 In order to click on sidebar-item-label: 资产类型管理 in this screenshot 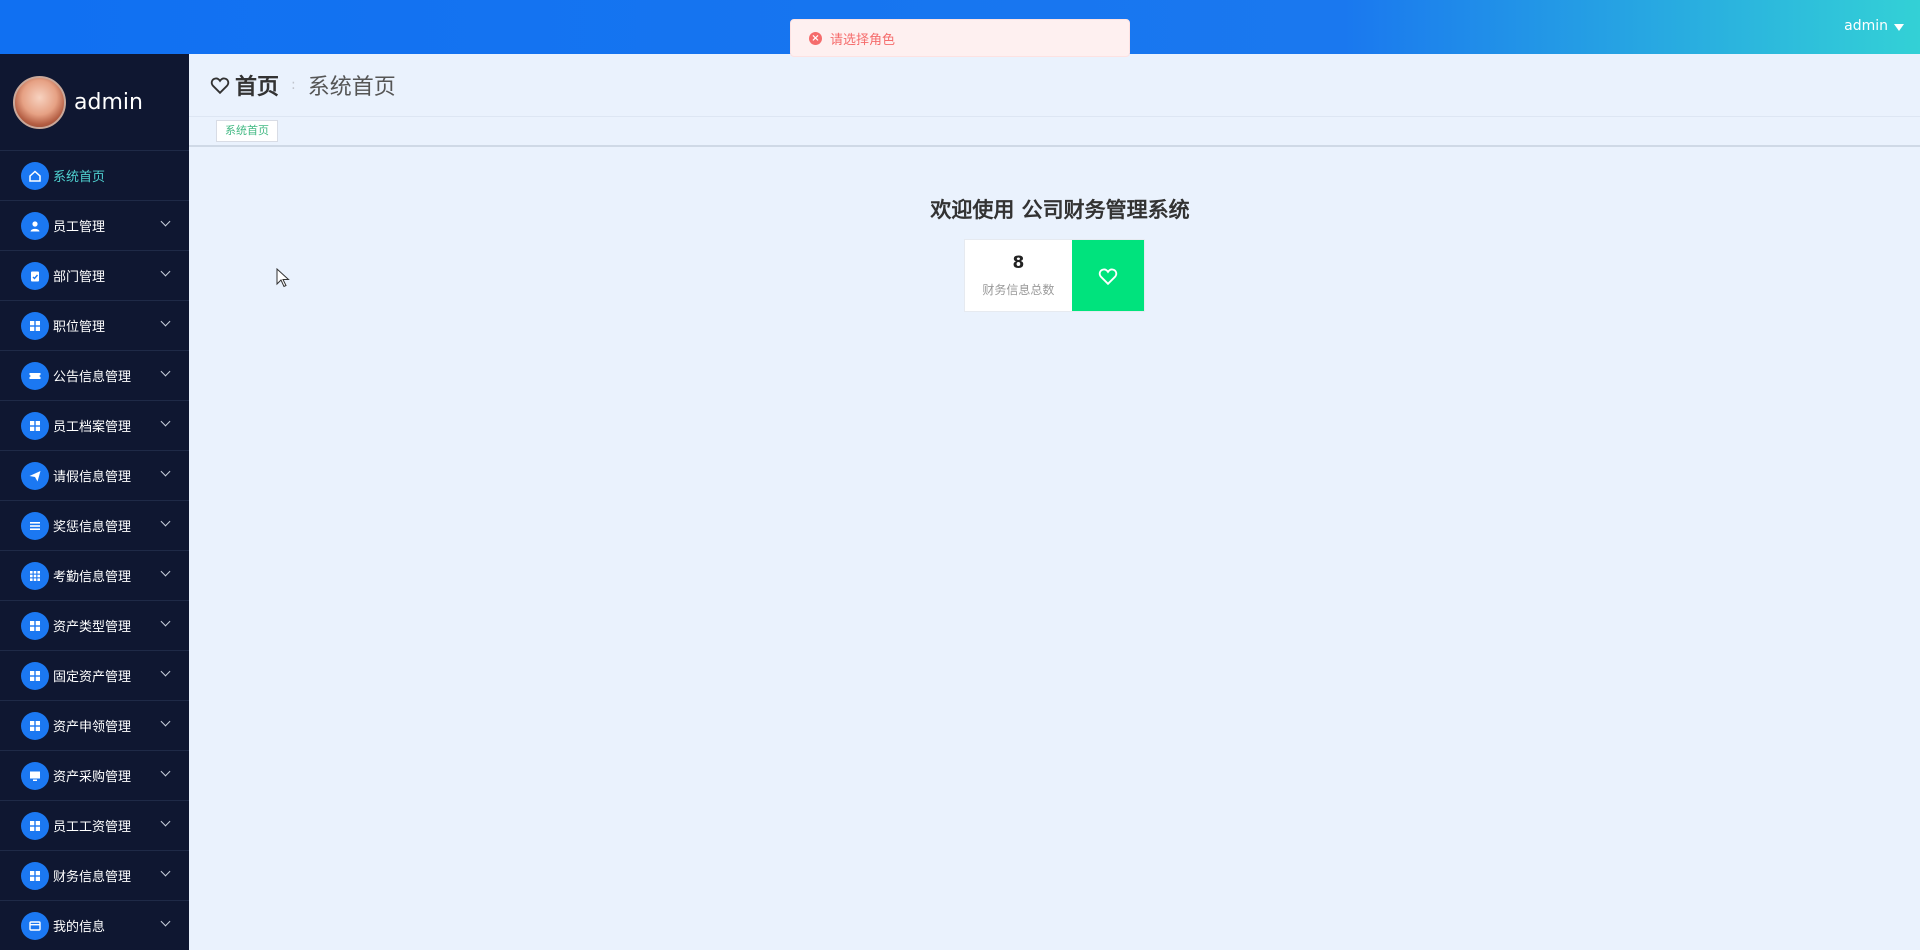, I will do `click(92, 627)`.